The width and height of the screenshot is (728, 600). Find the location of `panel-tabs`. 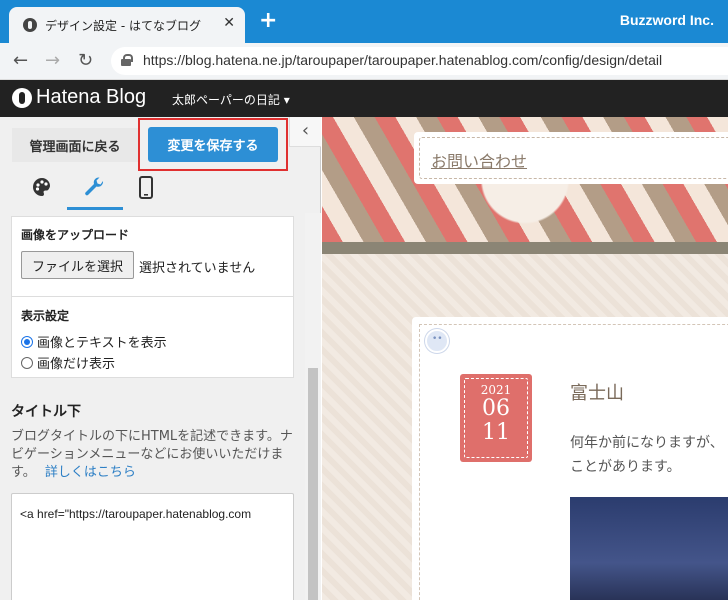

panel-tabs is located at coordinates (160, 191).